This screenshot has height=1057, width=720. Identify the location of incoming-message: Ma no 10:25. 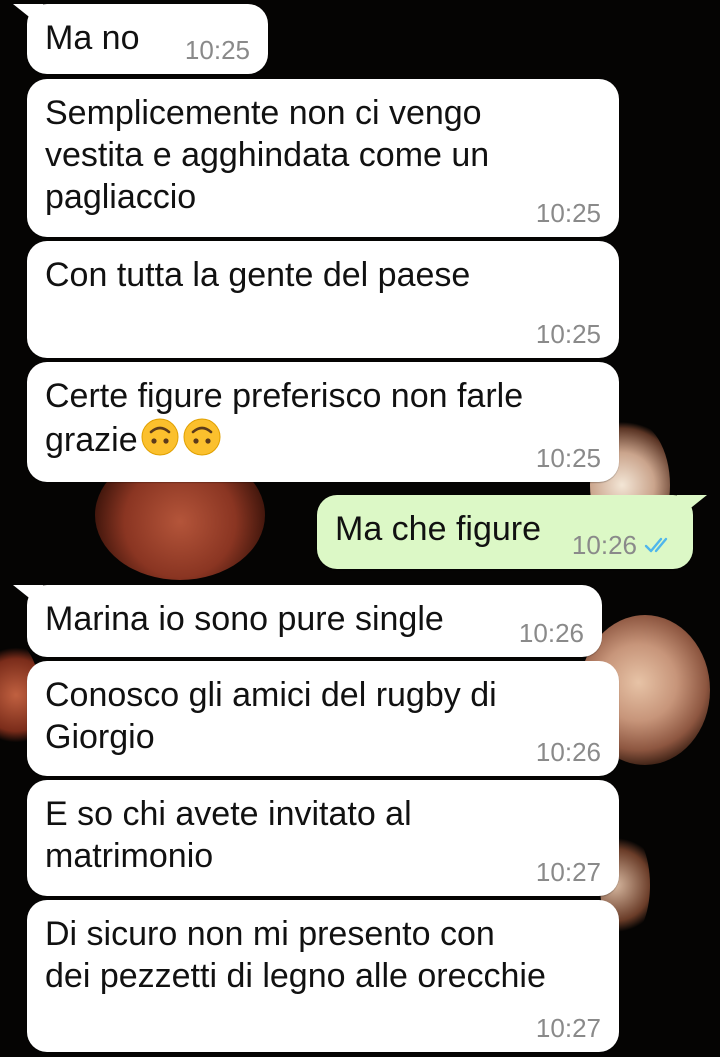
(140, 39).